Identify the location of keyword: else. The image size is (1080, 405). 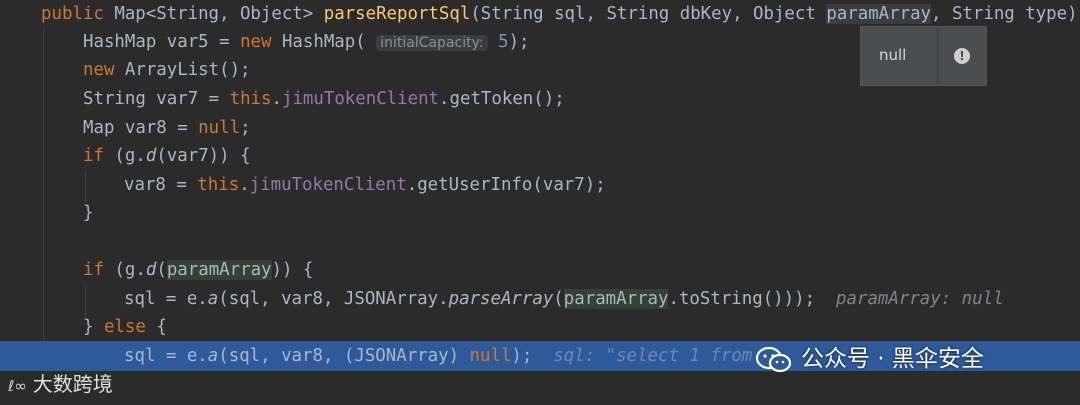
(124, 327).